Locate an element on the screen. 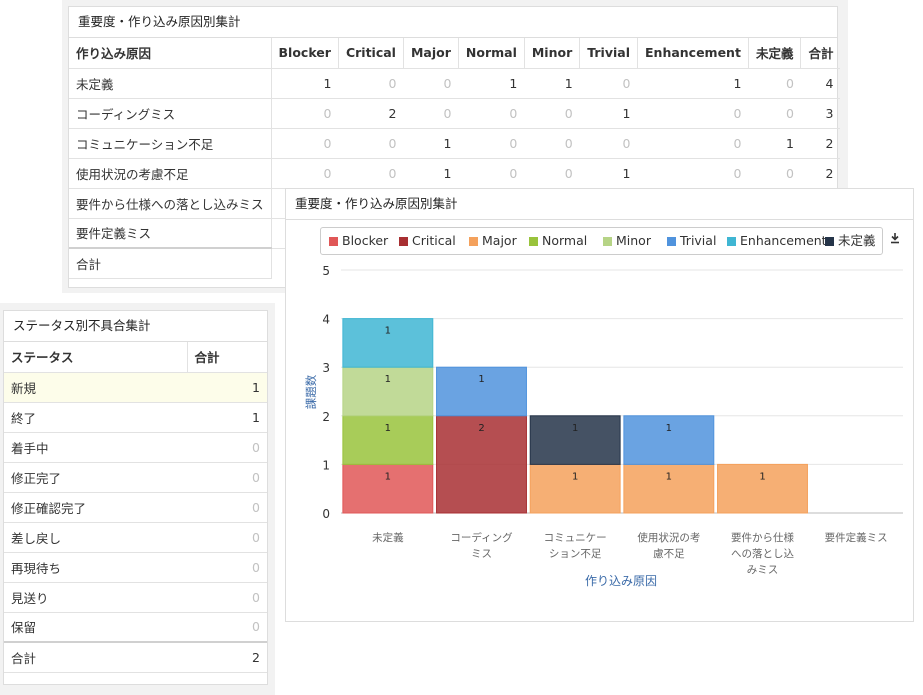 This screenshot has height=695, width=923. status-label: 保留 is located at coordinates (95, 627).